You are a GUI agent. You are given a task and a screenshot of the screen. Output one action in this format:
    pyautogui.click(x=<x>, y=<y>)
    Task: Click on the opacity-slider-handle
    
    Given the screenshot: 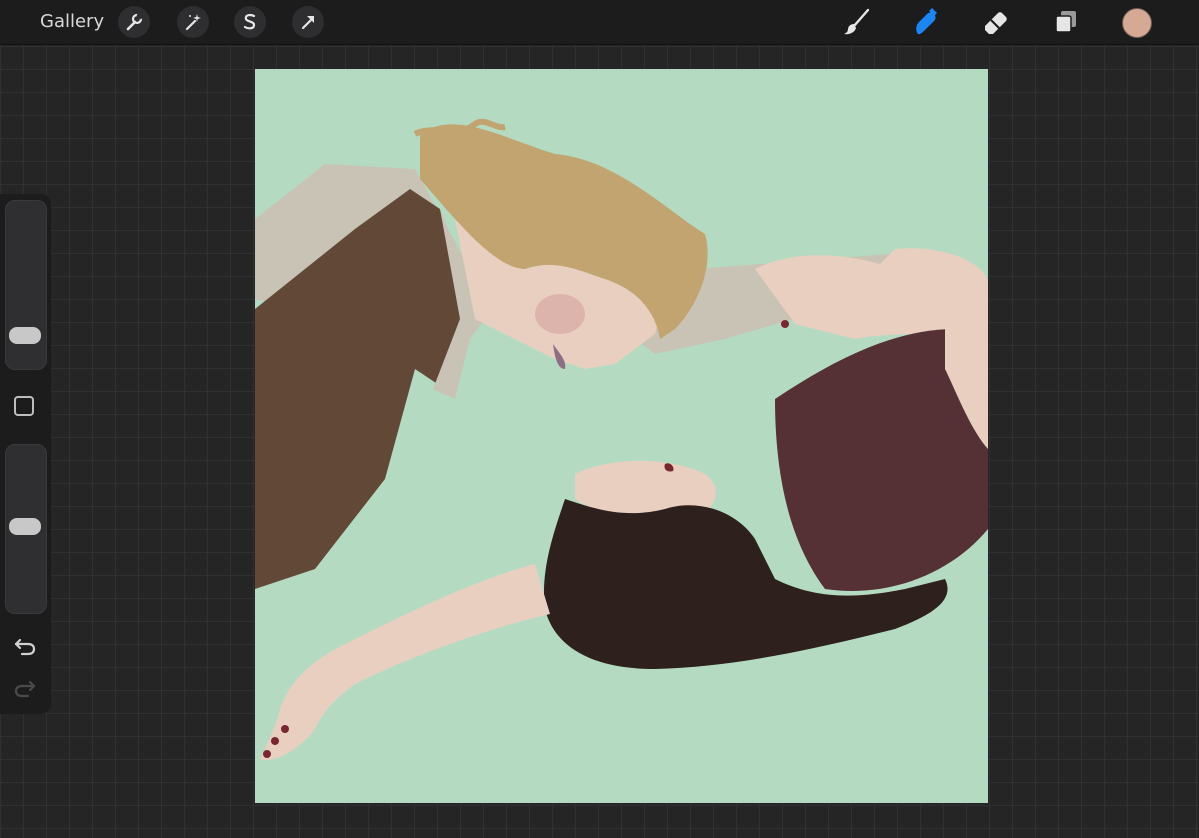 What is the action you would take?
    pyautogui.click(x=25, y=526)
    